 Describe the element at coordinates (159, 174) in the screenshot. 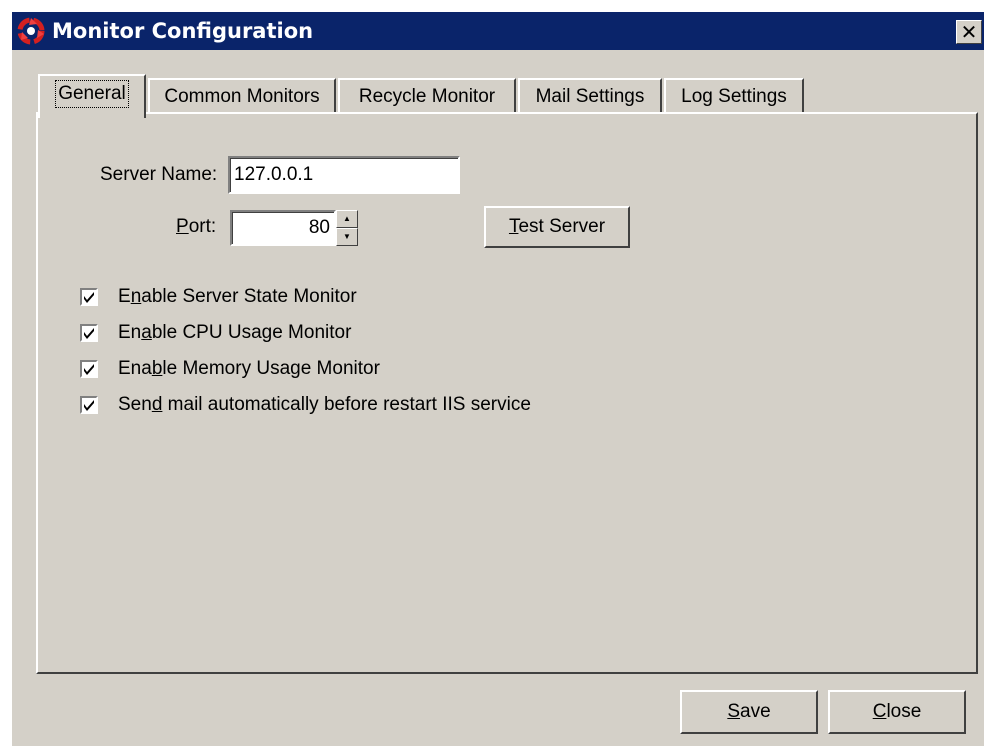

I see `server-name-label: Server Name:` at that location.